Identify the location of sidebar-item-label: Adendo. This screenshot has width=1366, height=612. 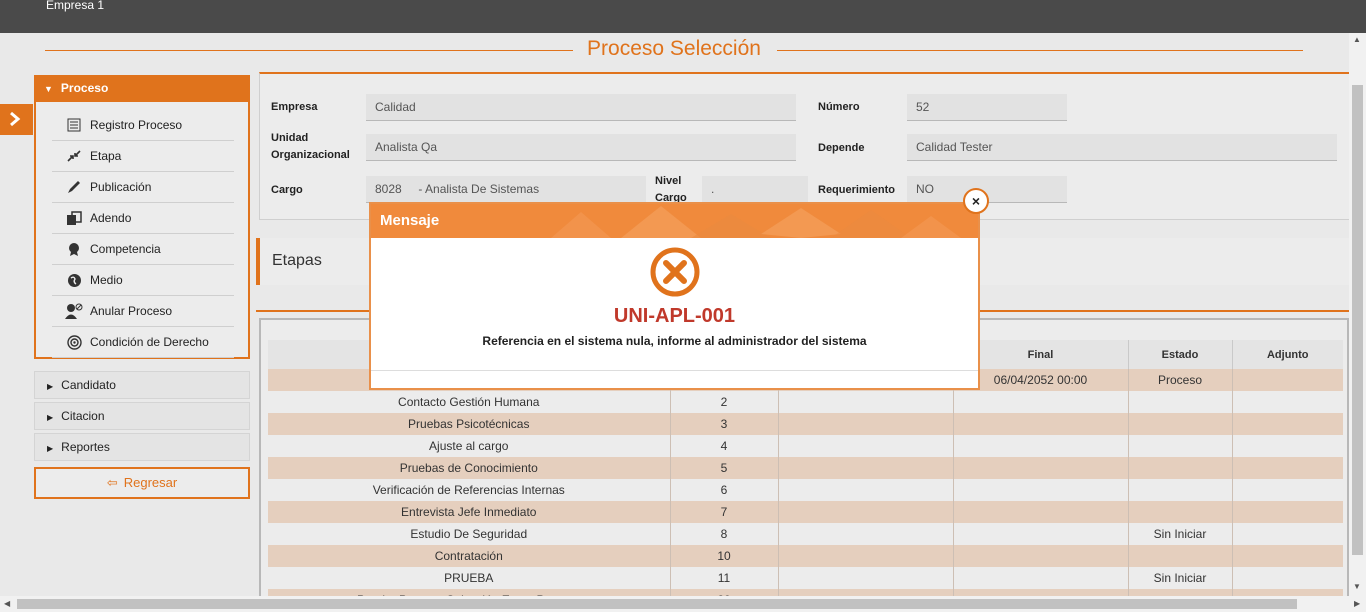
(111, 218).